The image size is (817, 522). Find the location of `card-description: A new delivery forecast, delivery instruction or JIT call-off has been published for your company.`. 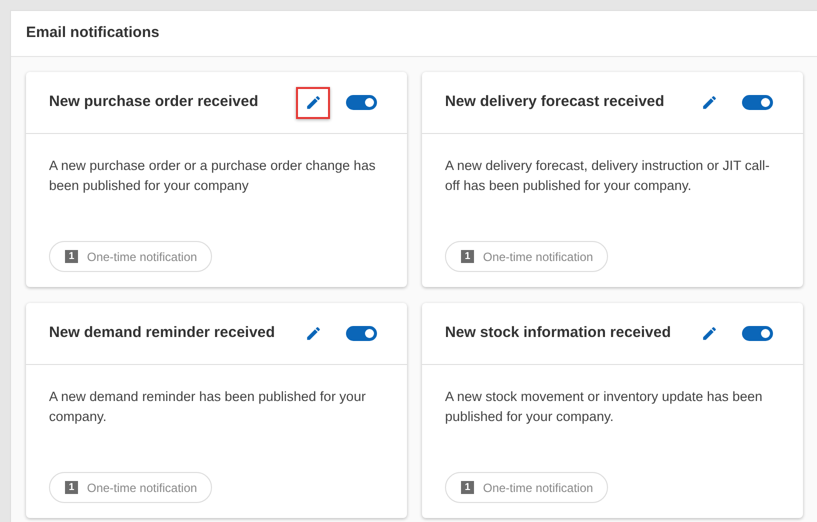

card-description: A new delivery forecast, delivery instruction or JIT call-off has been published for your company. is located at coordinates (608, 176).